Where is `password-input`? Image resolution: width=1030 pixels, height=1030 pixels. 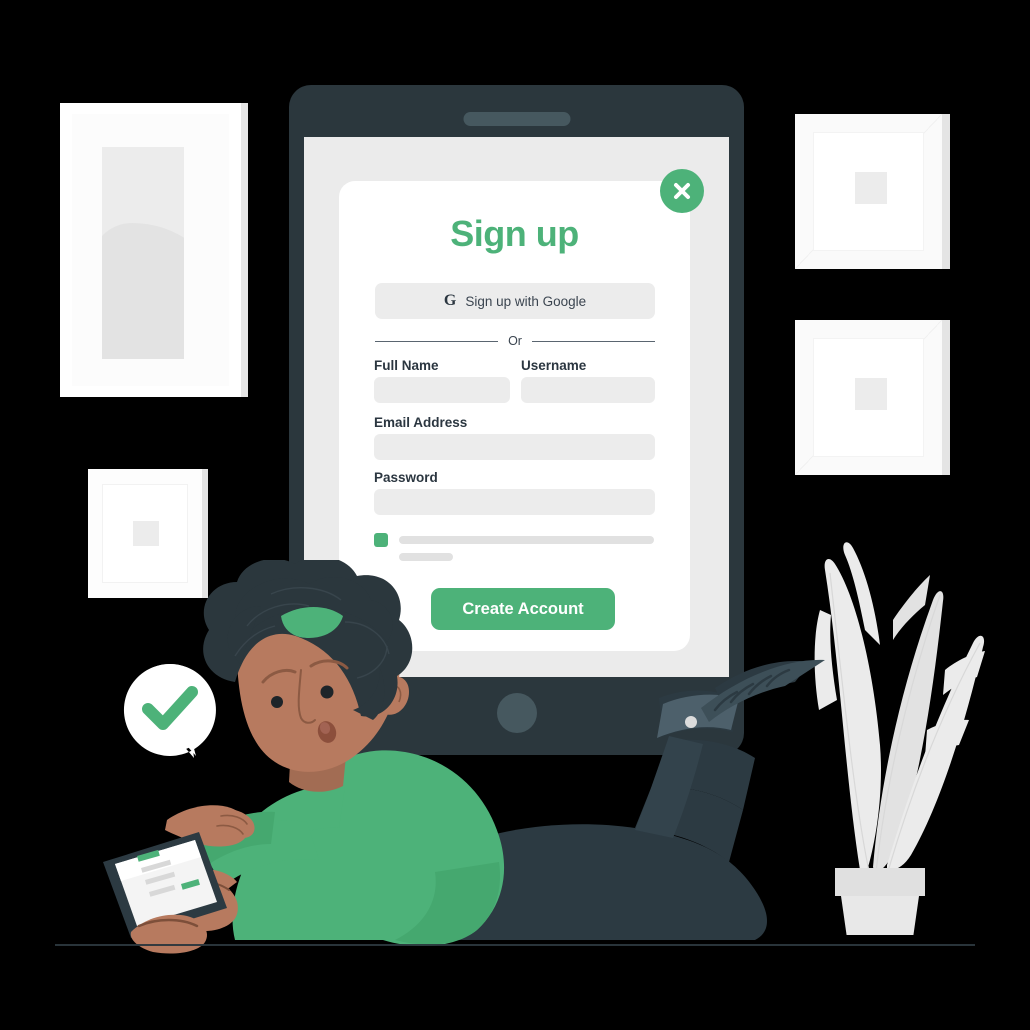
password-input is located at coordinates (514, 502).